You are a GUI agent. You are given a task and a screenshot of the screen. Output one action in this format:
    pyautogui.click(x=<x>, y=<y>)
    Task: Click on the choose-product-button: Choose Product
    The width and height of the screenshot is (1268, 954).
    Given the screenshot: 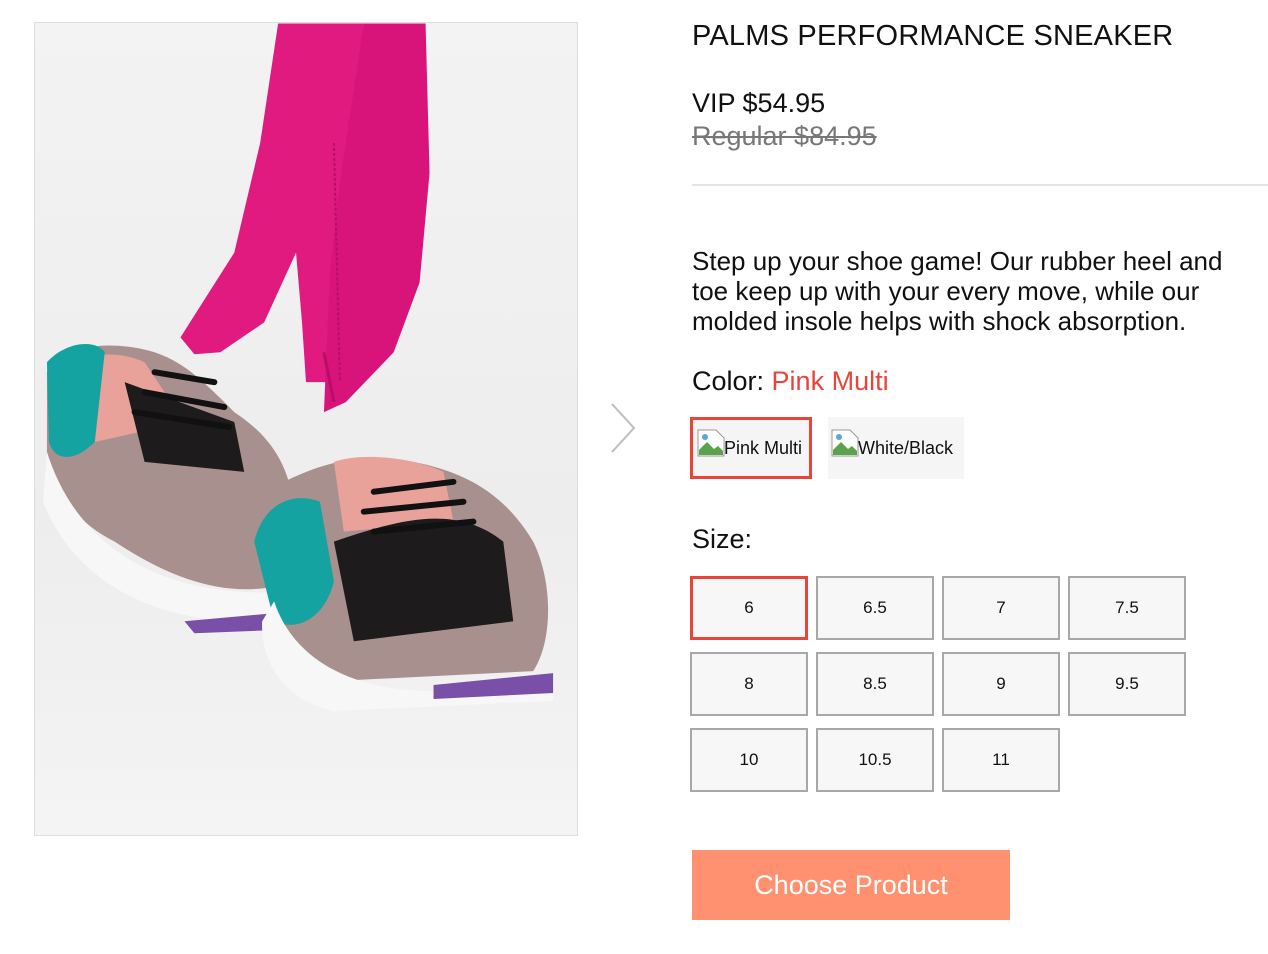 What is the action you would take?
    pyautogui.click(x=851, y=885)
    